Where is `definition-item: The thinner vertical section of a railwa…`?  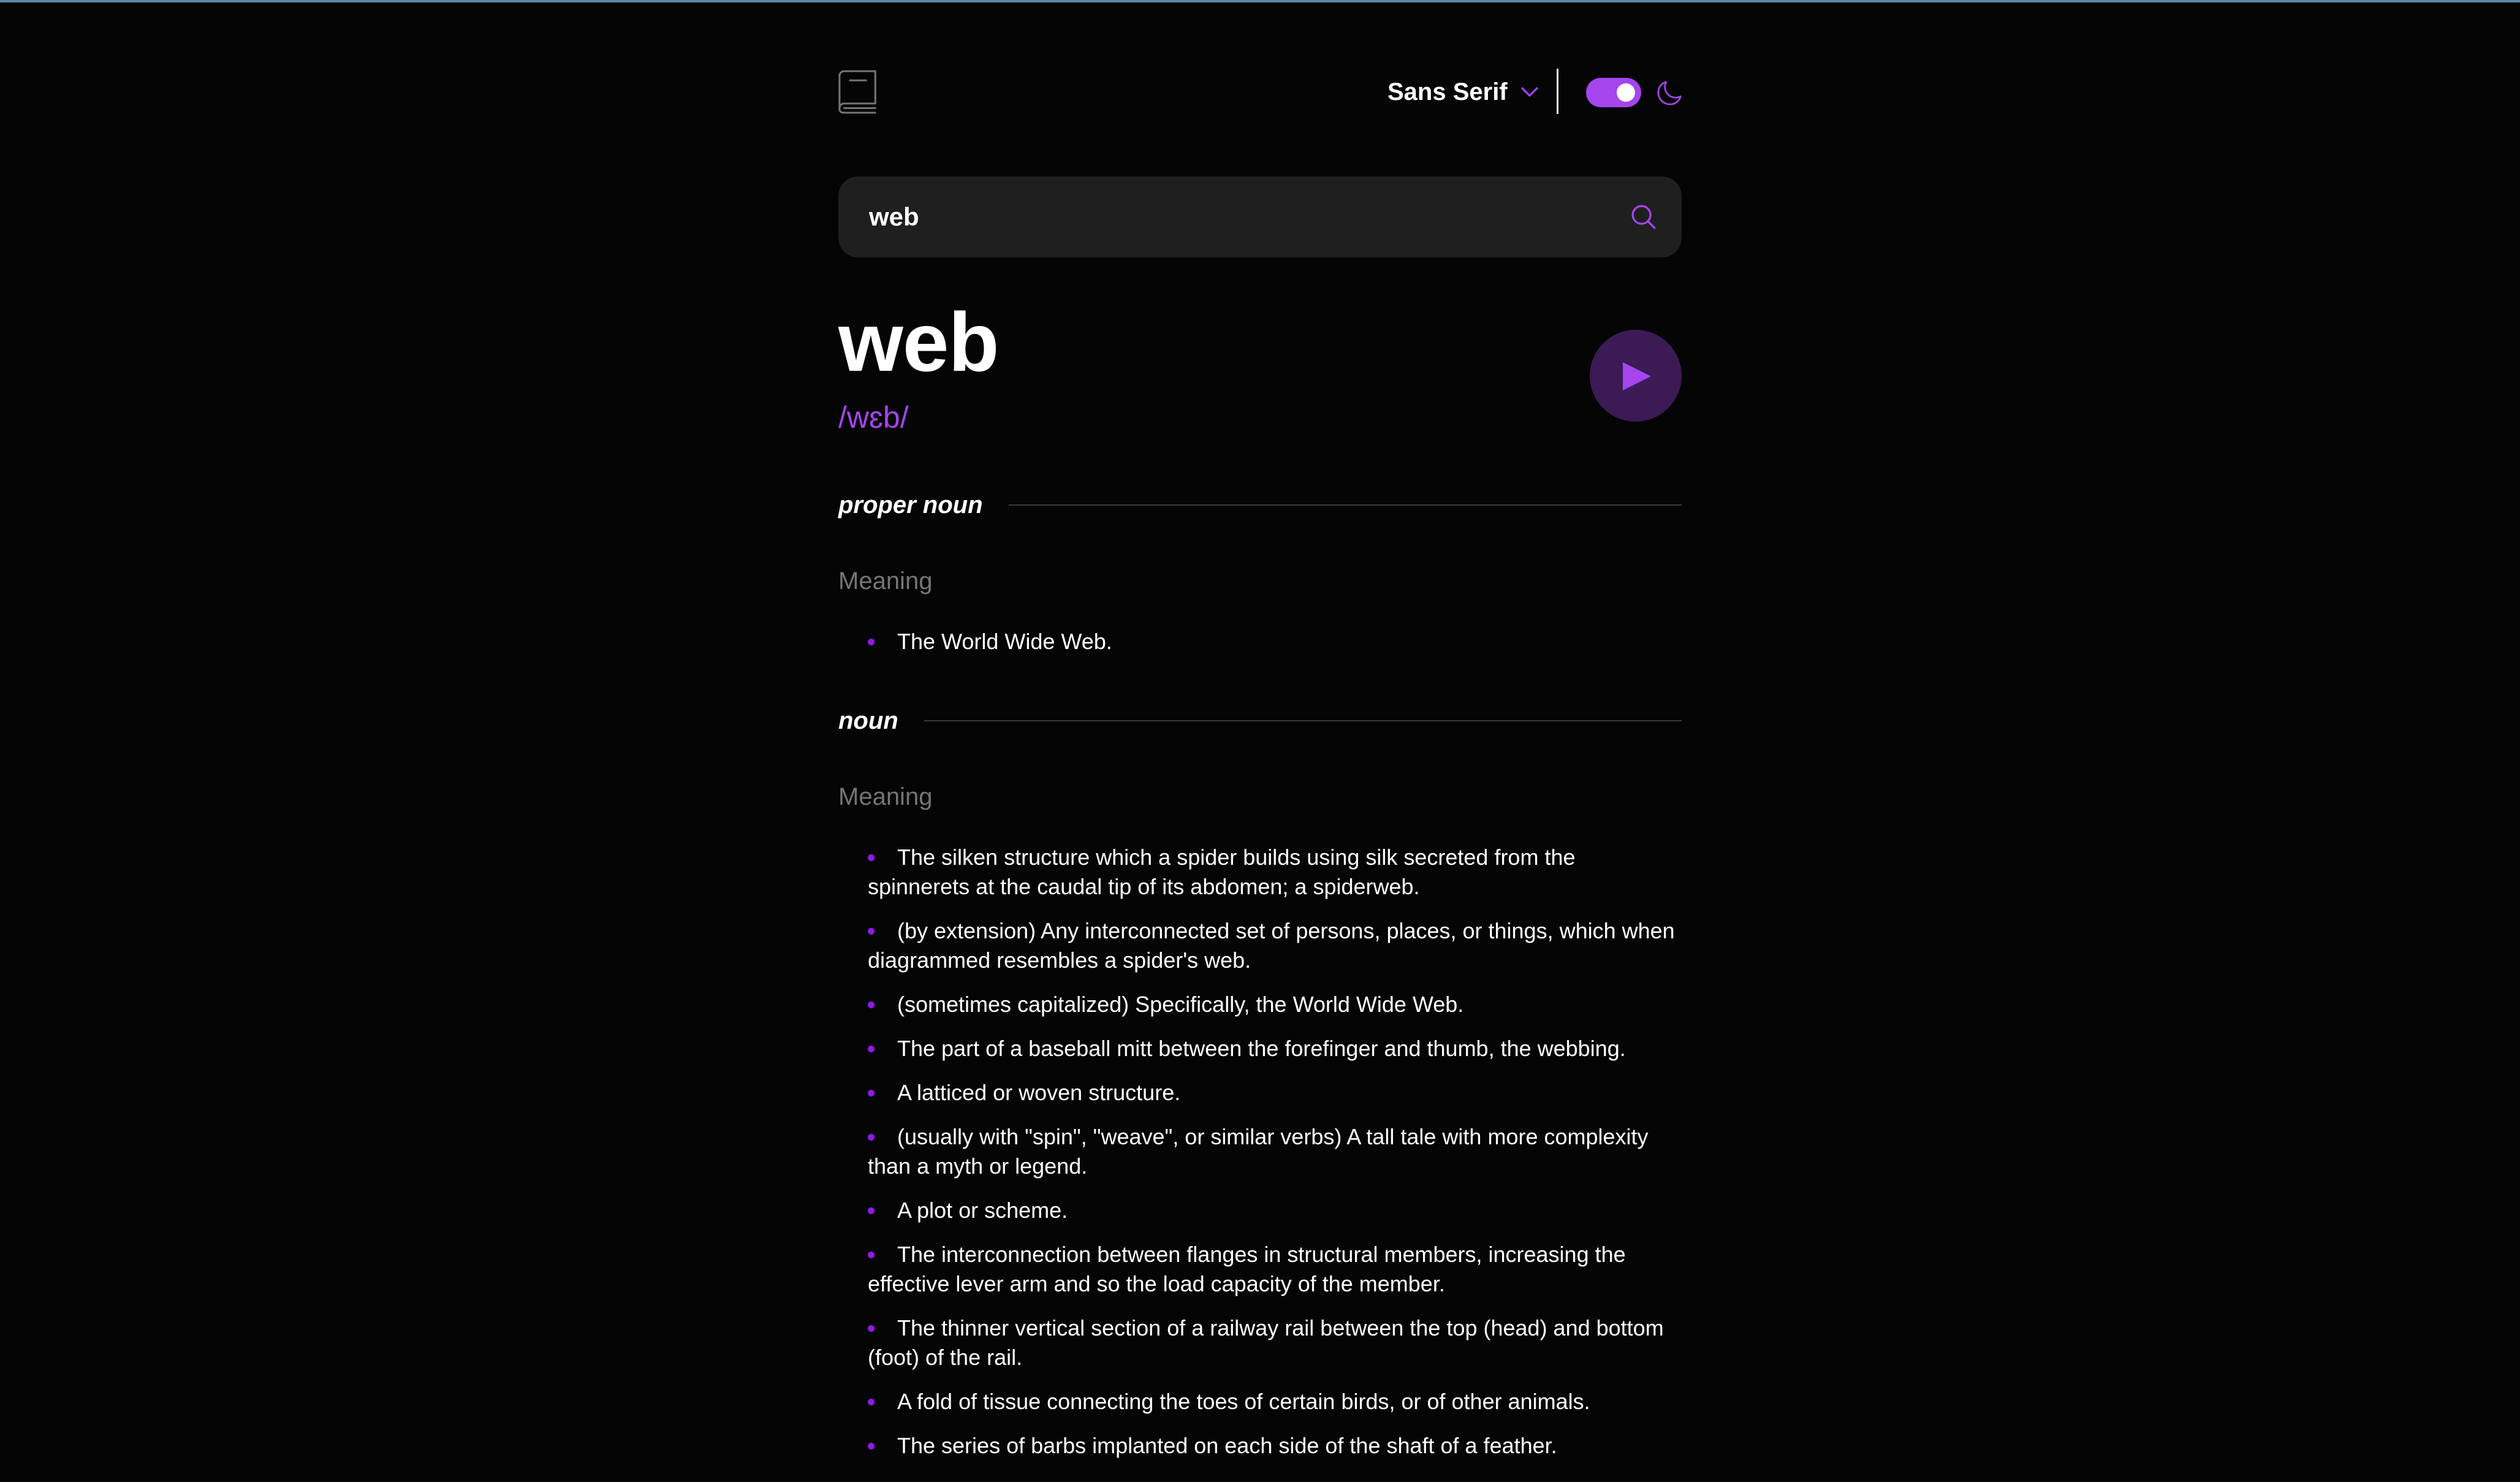
definition-item: The thinner vertical section of a railwa… is located at coordinates (1266, 1343).